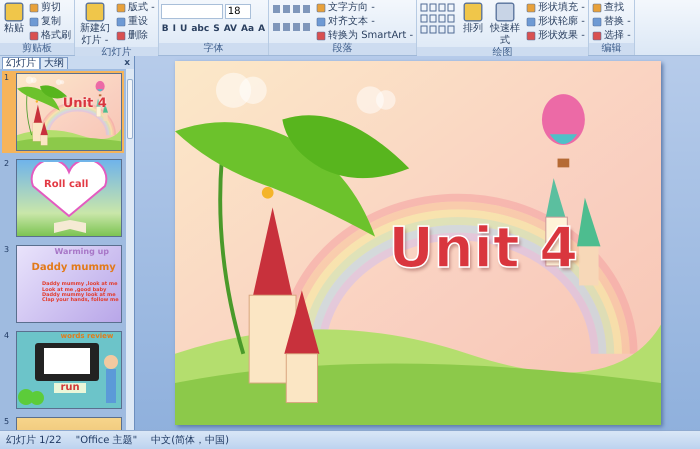 The width and height of the screenshot is (700, 449). Describe the element at coordinates (7, 422) in the screenshot. I see `slide-number: 5` at that location.